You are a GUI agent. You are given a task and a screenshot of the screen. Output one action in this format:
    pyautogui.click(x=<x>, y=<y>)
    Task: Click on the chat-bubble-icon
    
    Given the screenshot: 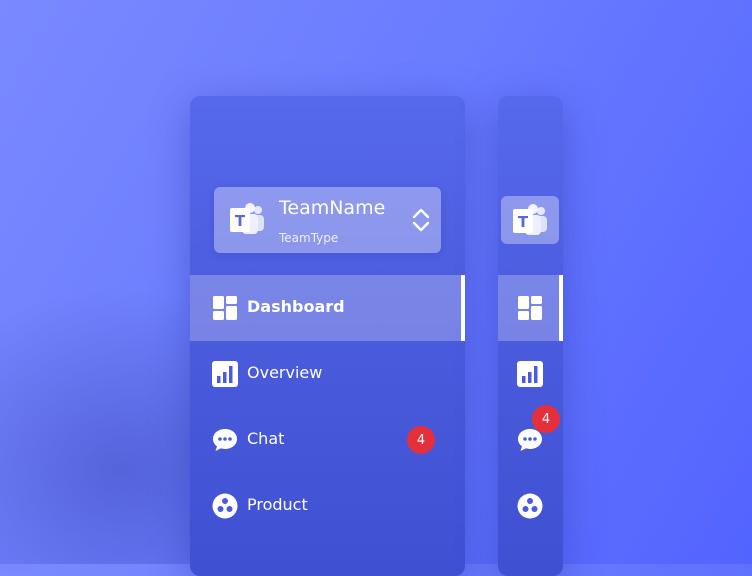 What is the action you would take?
    pyautogui.click(x=225, y=440)
    